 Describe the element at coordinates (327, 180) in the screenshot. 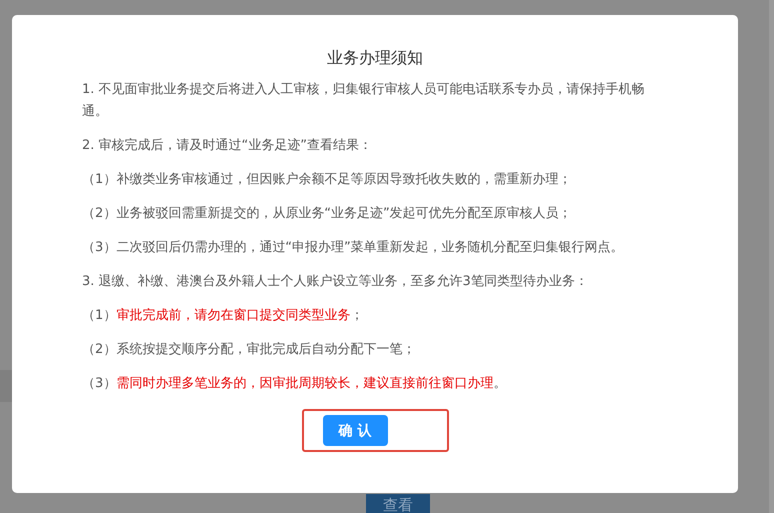

I see `notice-paragraph: （1）补缴类业务审核通过，但因账户余额不足等原因导致托收失败的，需重新办理；` at that location.